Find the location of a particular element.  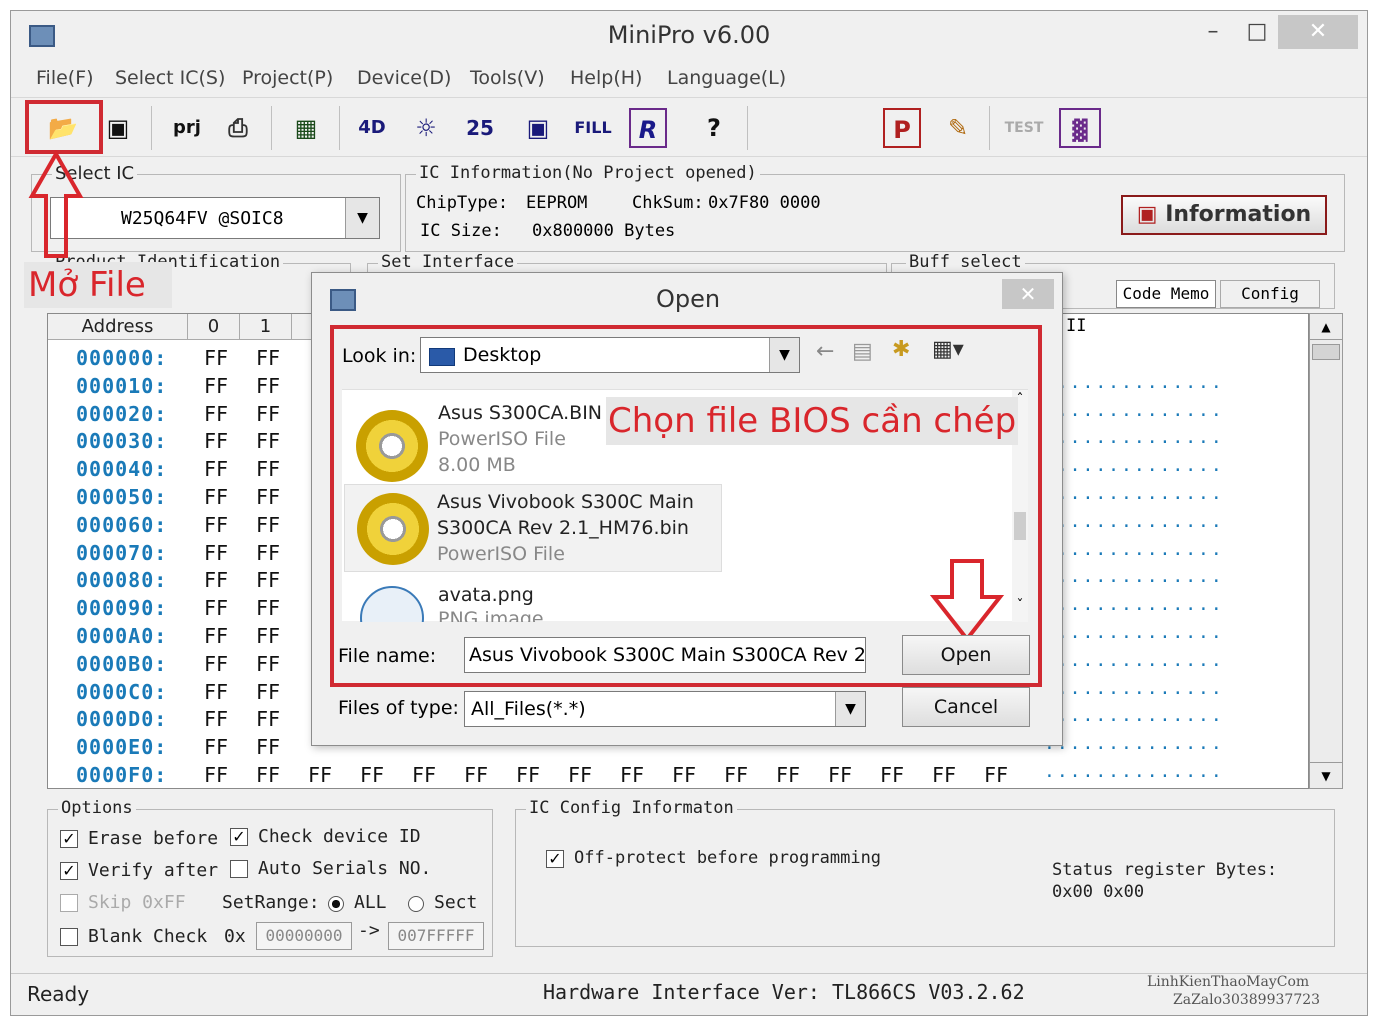

open-file-annotation: Mở File is located at coordinates (98, 285).